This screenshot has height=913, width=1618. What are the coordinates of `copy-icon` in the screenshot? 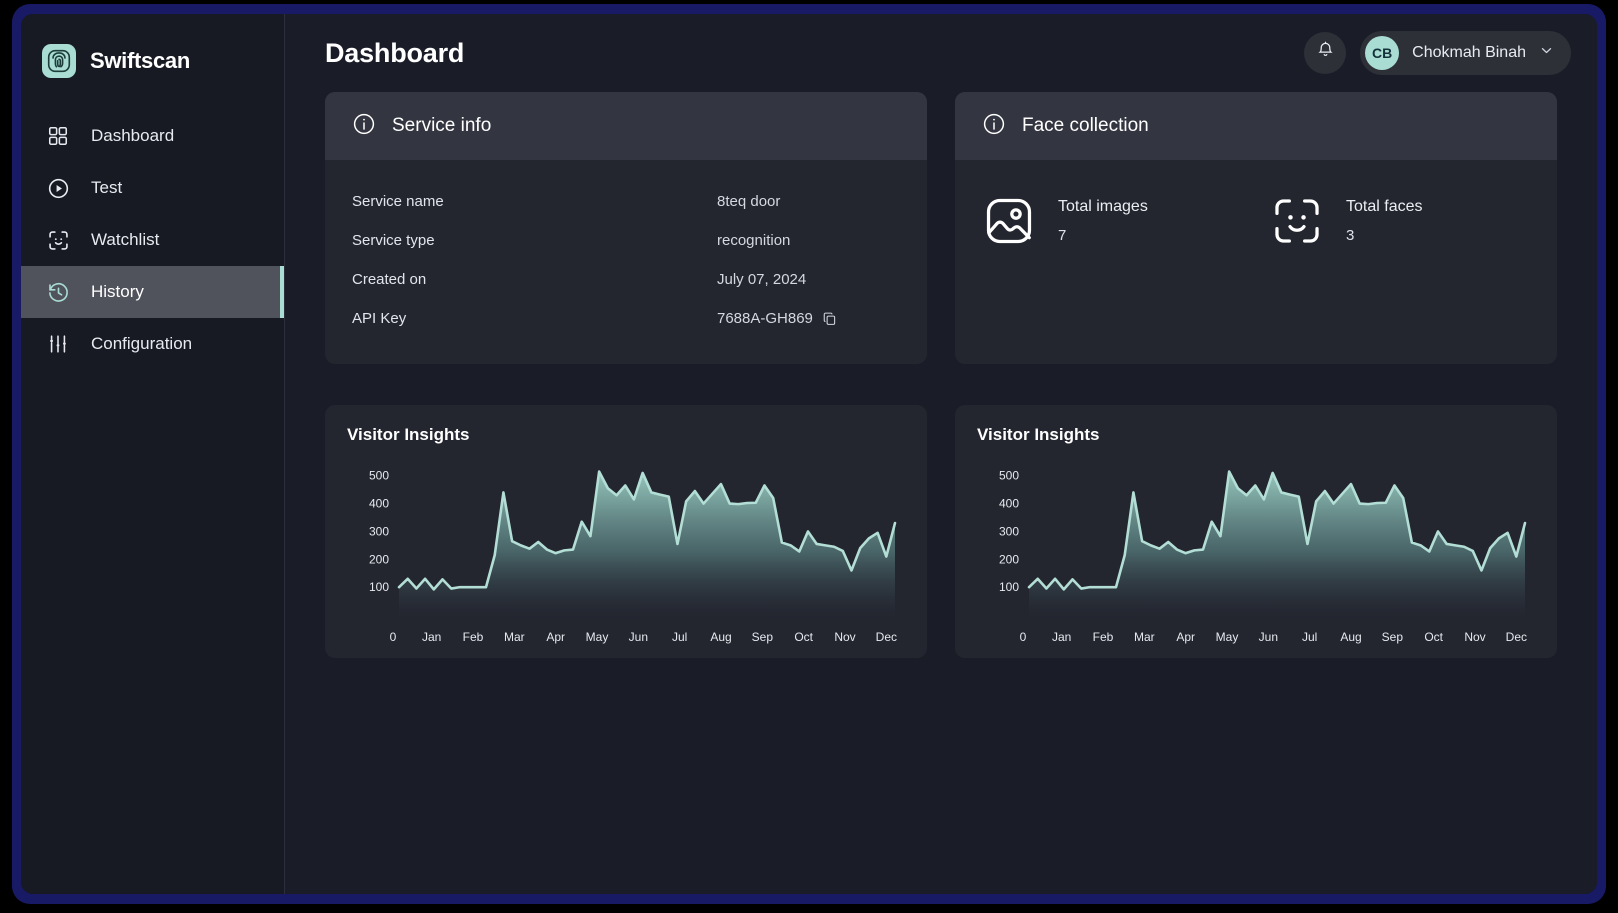 It's located at (829, 318).